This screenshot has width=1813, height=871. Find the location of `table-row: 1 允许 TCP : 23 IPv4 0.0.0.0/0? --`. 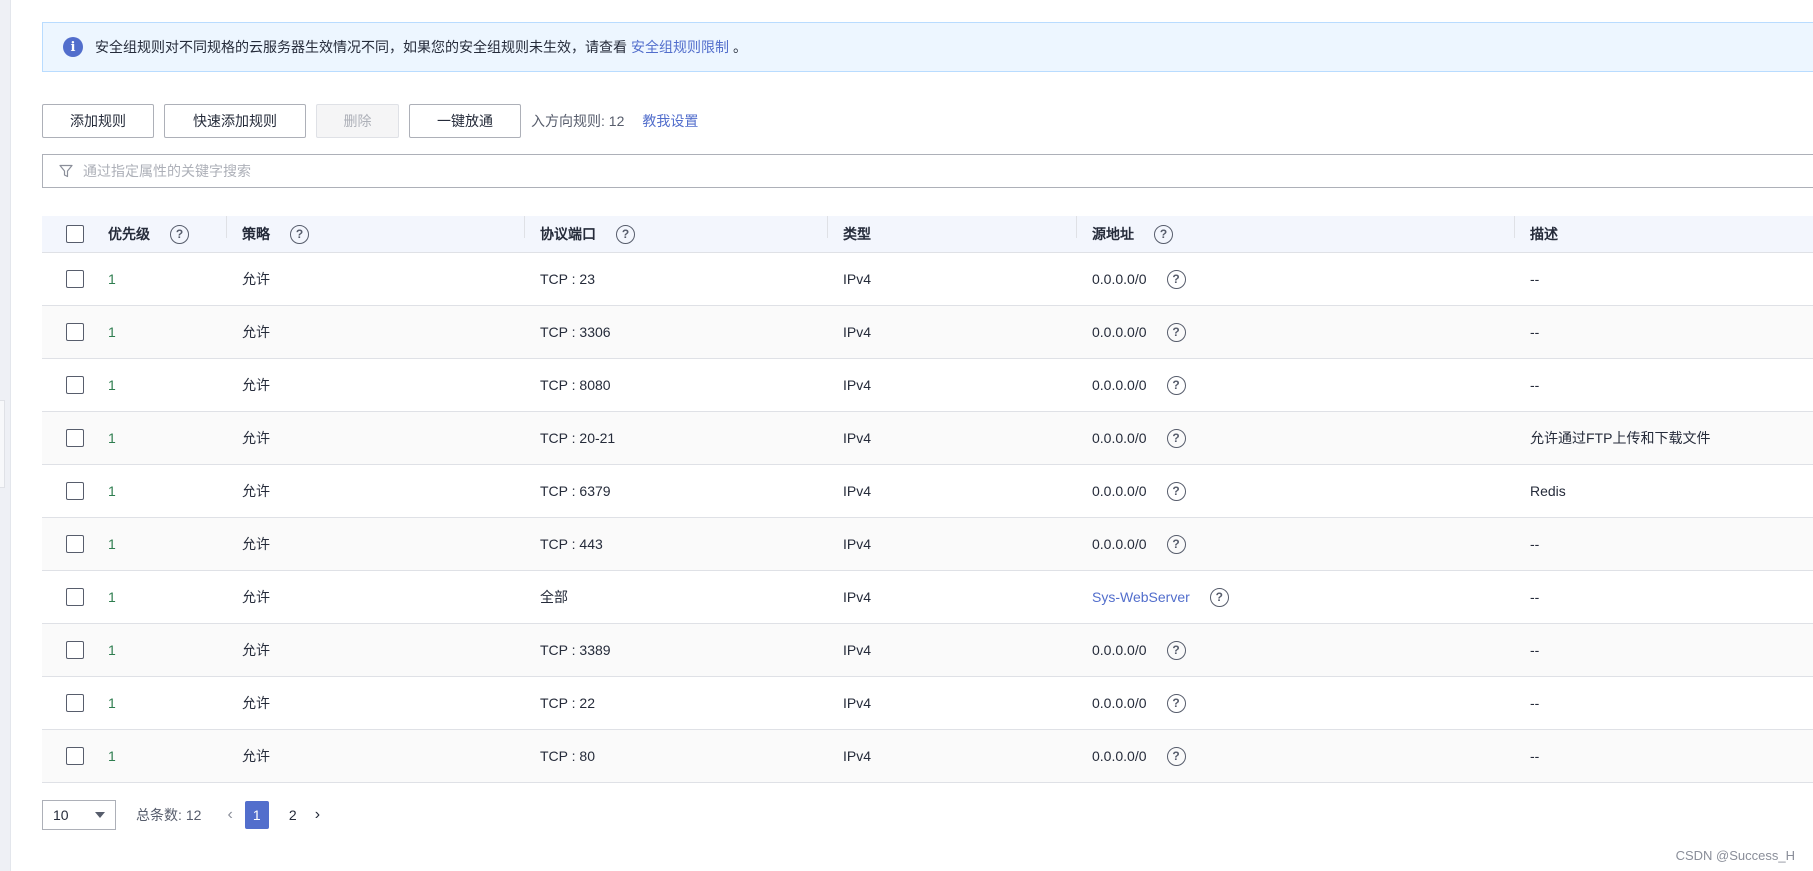

table-row: 1 允许 TCP : 23 IPv4 0.0.0.0/0? -- is located at coordinates (927, 279).